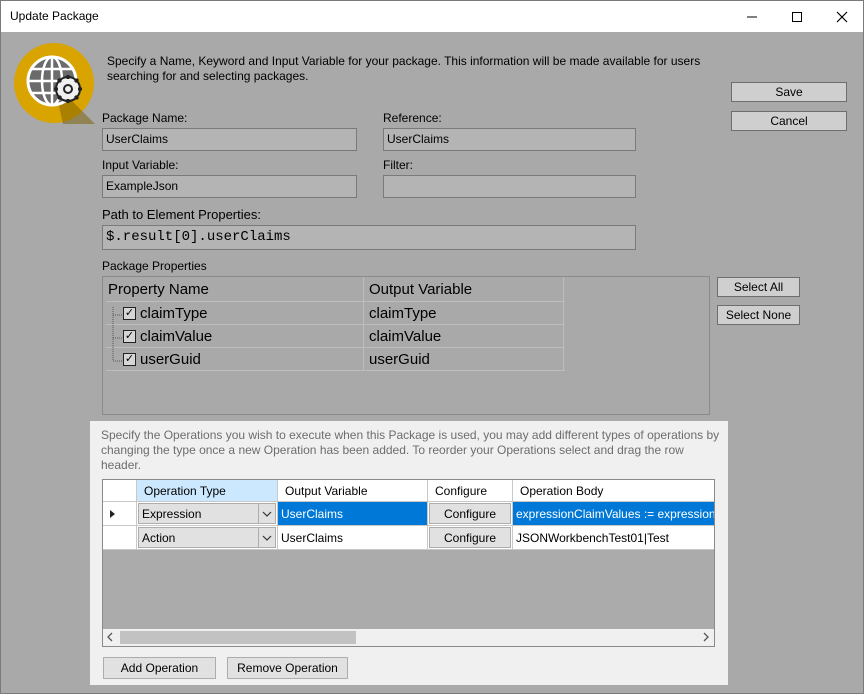  Describe the element at coordinates (432, 16) in the screenshot. I see `title-bar: Update Package` at that location.